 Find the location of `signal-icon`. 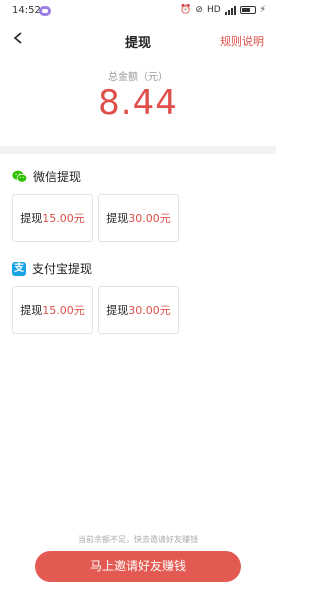

signal-icon is located at coordinates (230, 10).